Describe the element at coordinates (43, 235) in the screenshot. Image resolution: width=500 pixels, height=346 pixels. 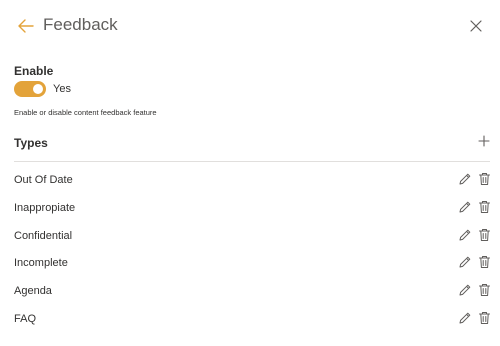
I see `type-label: Confidential` at that location.